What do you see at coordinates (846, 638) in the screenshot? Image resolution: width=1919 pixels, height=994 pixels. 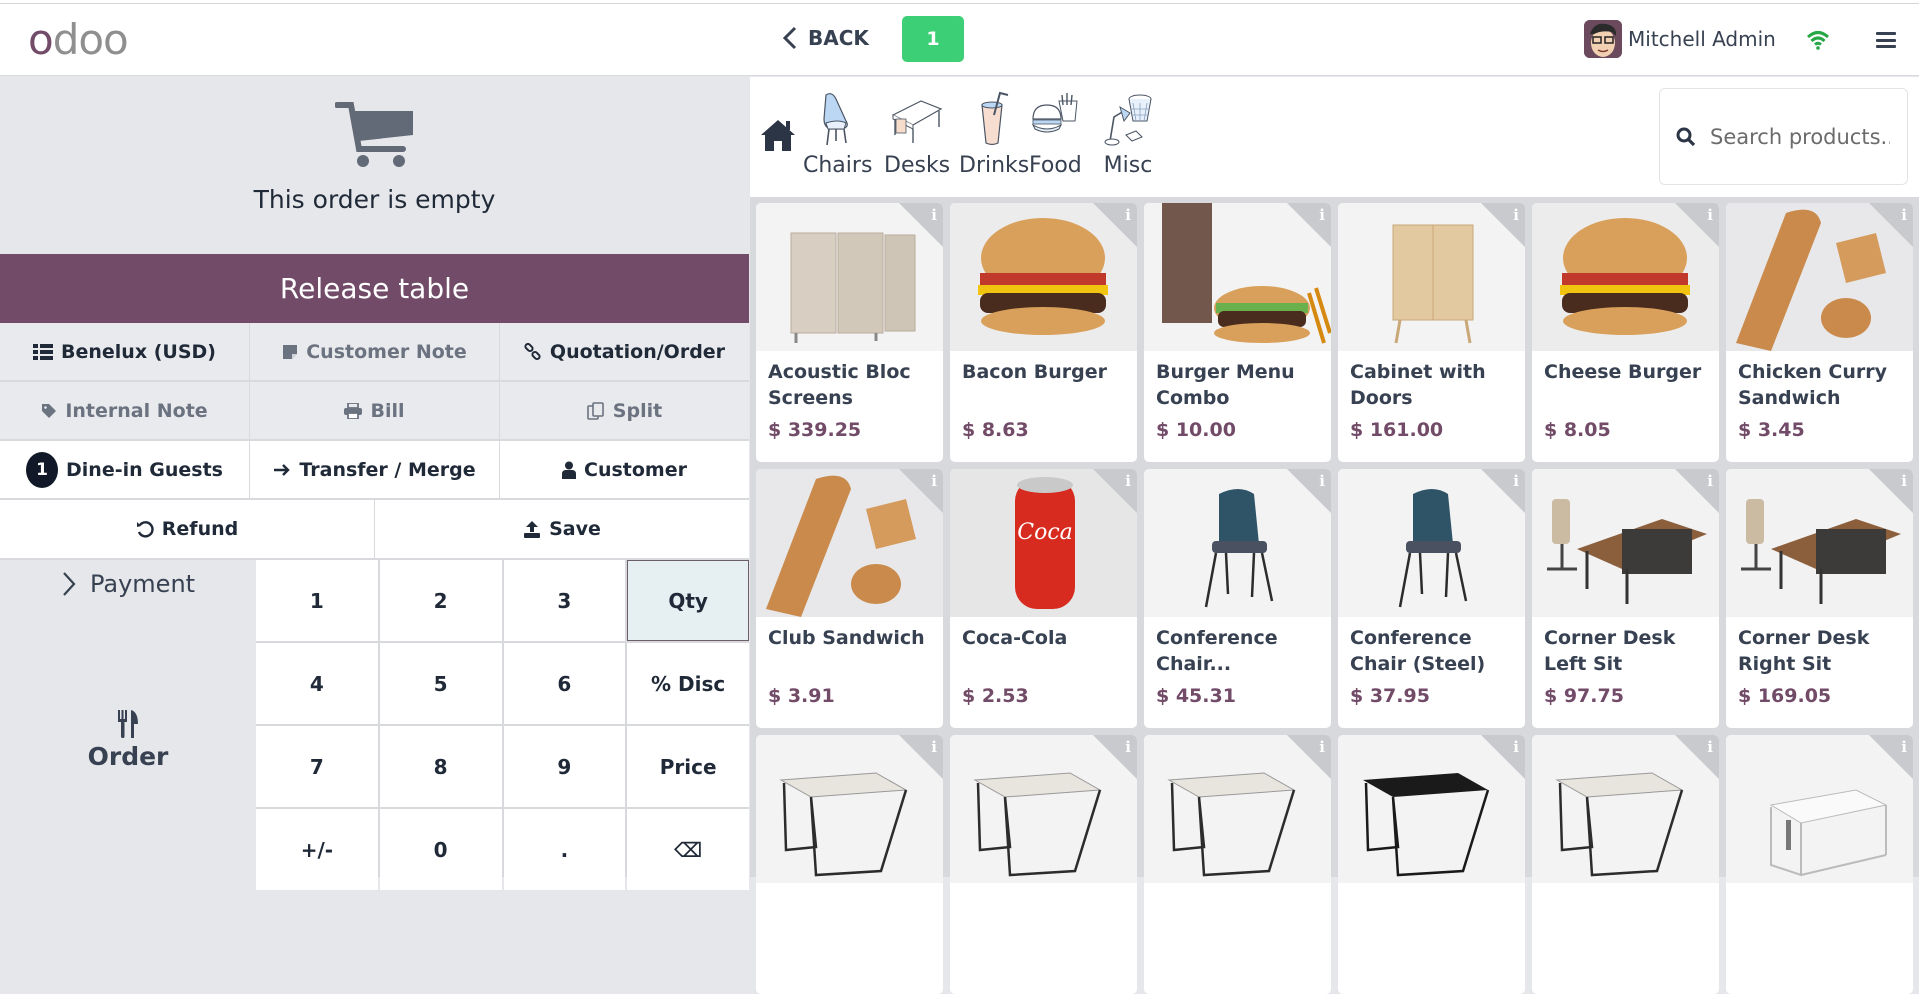 I see `product-name: Club Sandwich` at bounding box center [846, 638].